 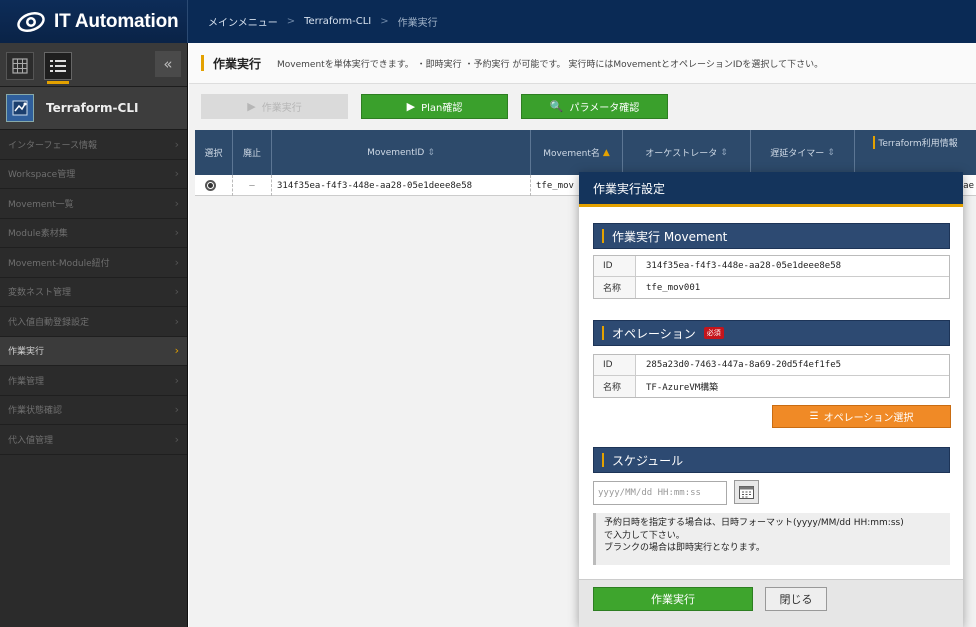 What do you see at coordinates (210, 185) in the screenshot?
I see `select-radio` at bounding box center [210, 185].